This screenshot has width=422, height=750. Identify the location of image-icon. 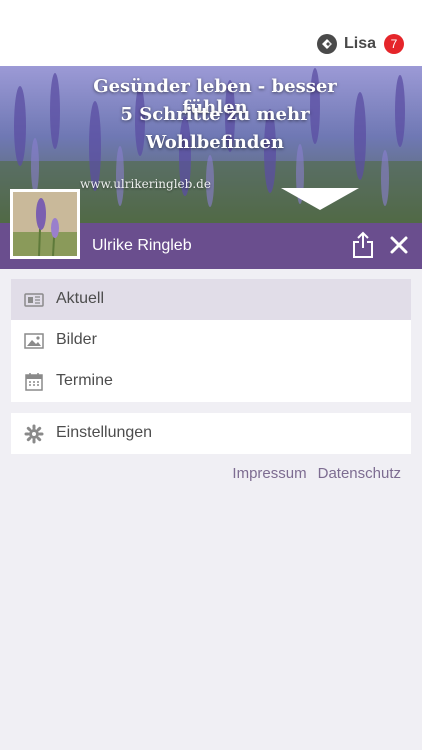
(34, 341).